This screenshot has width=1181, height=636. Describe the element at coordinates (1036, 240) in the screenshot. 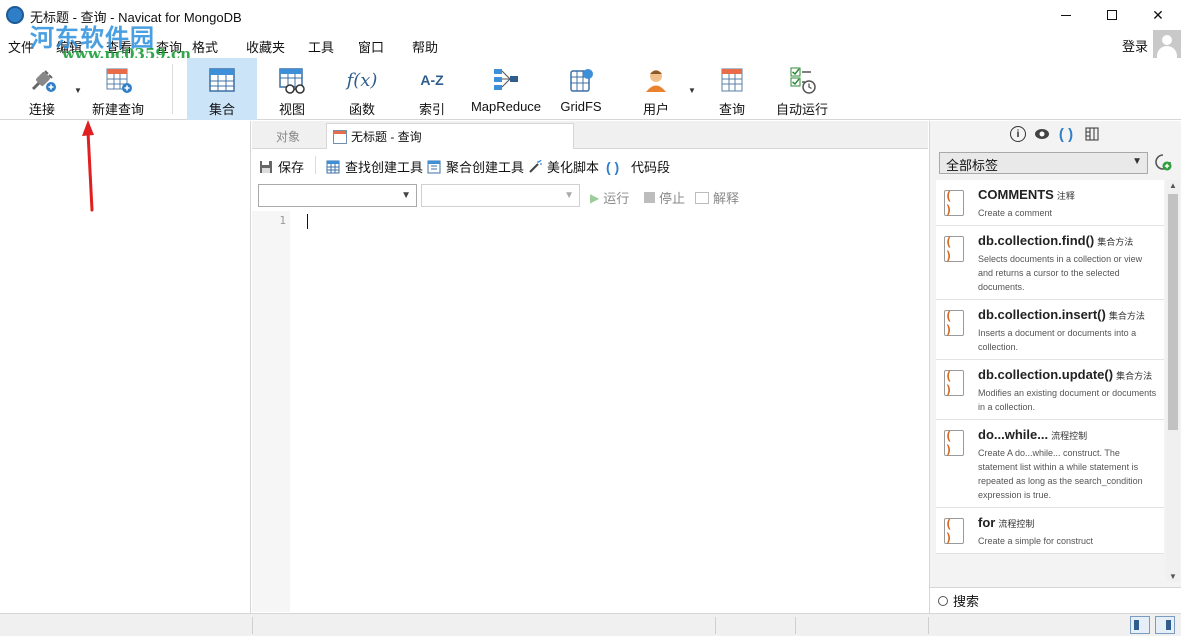

I see `snippet-title: db.collection.find()` at that location.